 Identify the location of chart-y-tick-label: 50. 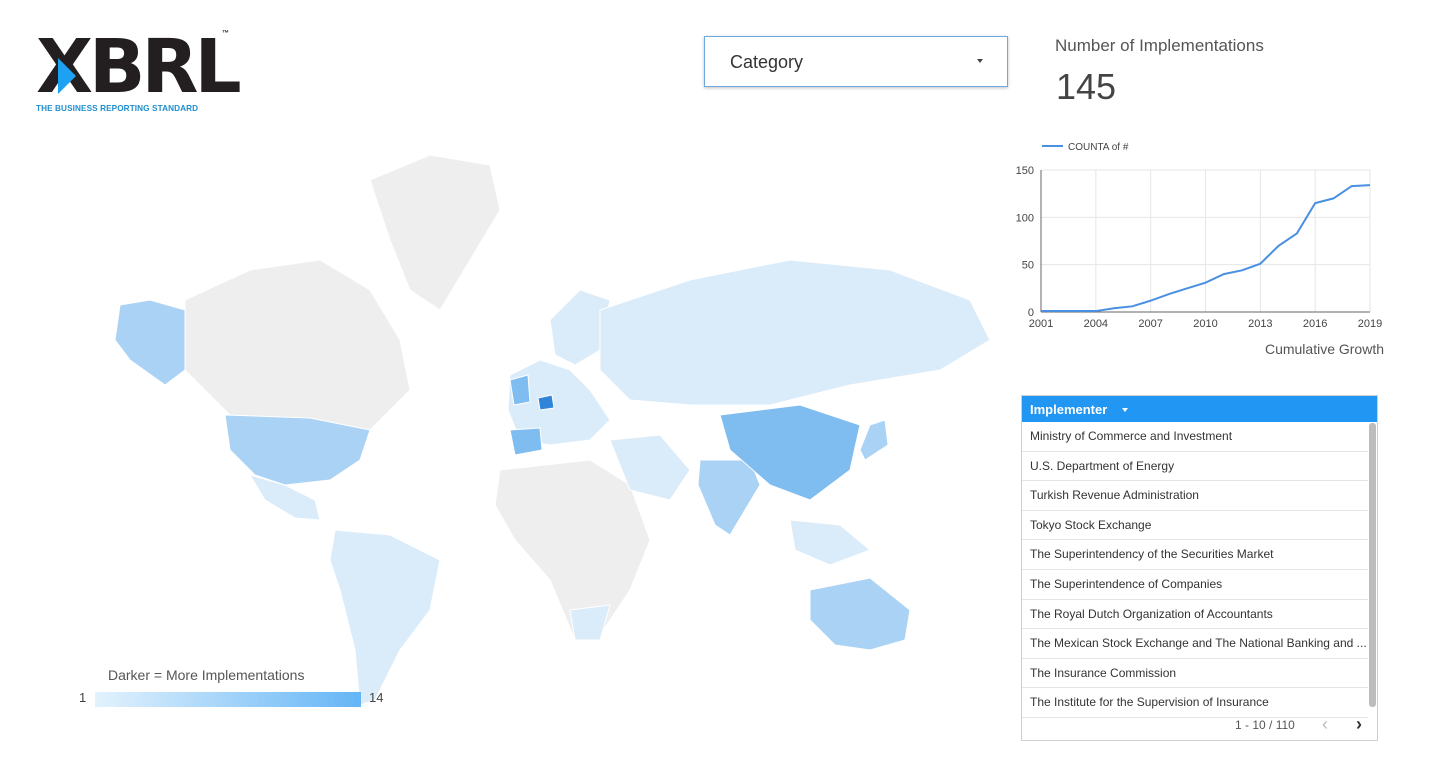
(1028, 266).